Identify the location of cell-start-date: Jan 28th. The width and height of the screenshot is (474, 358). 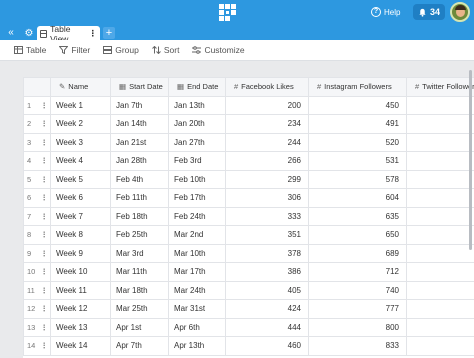
(139, 161).